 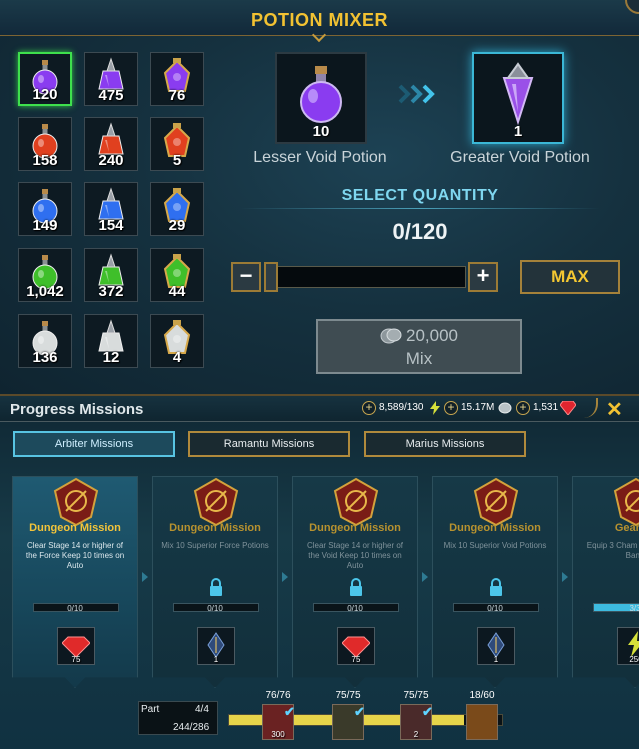 I want to click on potion-slot: 76, so click(x=177, y=79).